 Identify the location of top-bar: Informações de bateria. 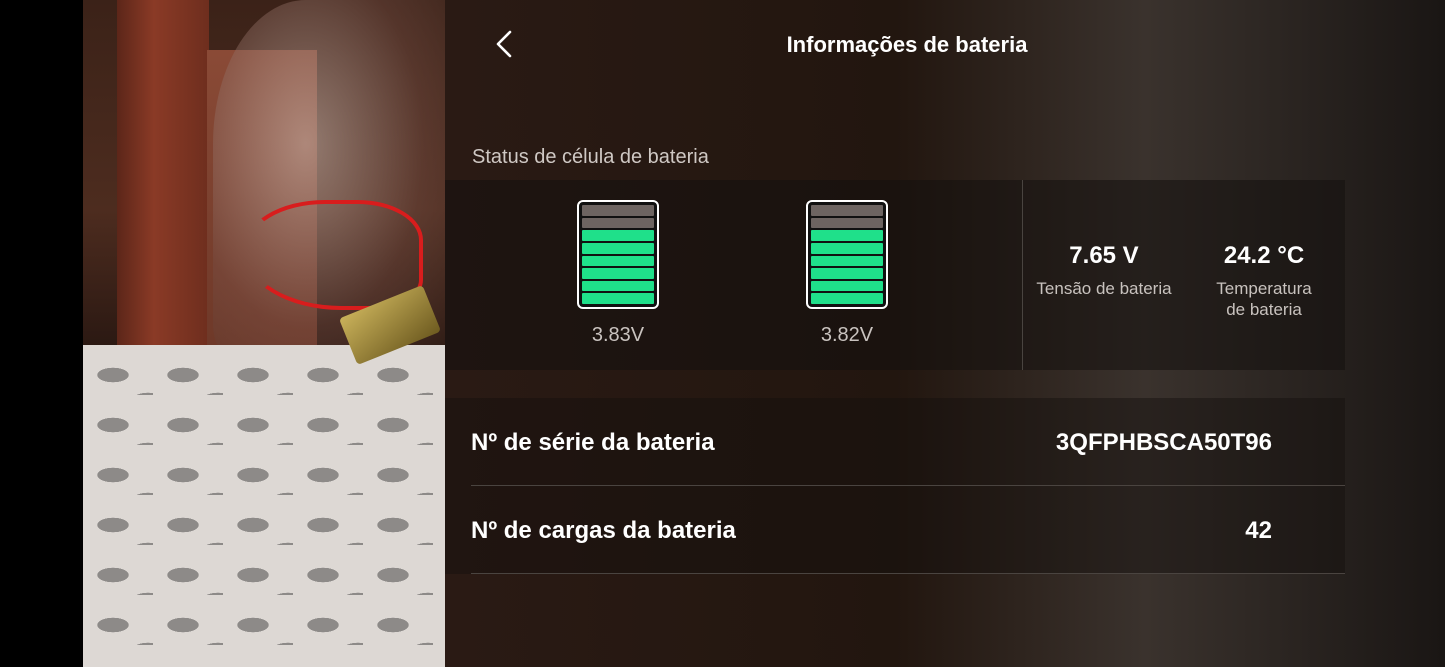
(945, 45).